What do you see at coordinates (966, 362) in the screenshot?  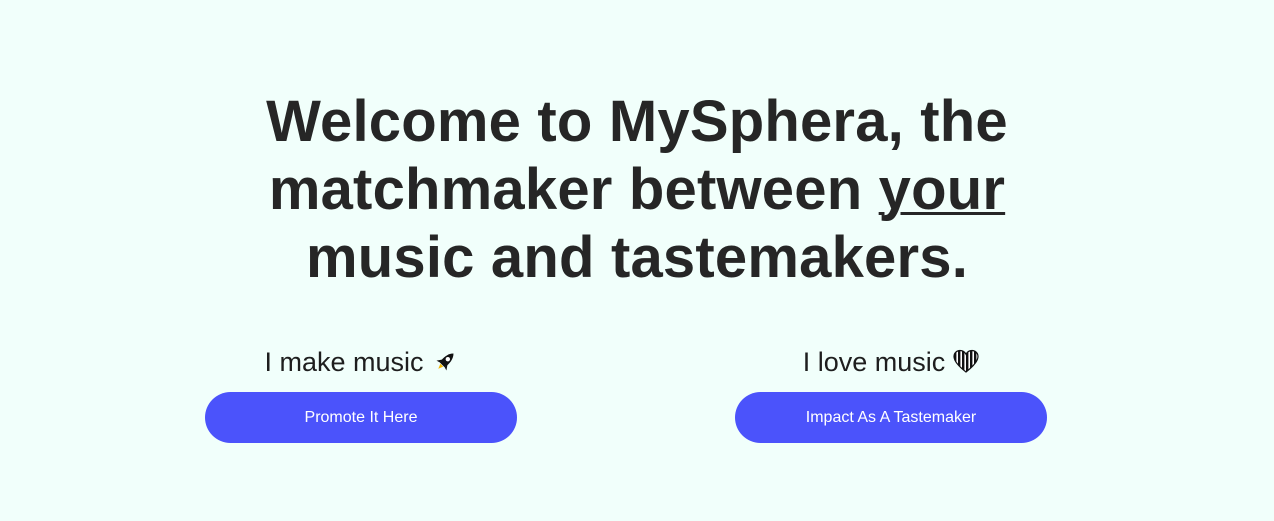 I see `heart-icon` at bounding box center [966, 362].